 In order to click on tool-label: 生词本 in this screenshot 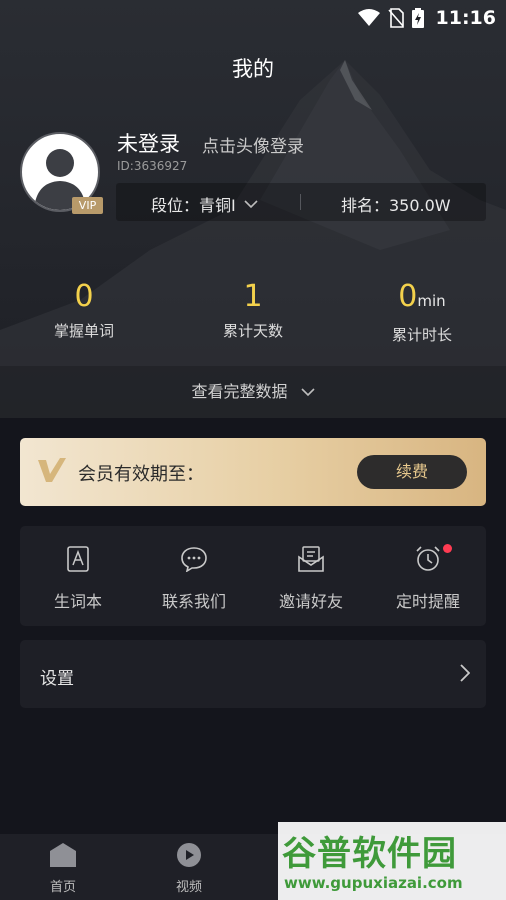, I will do `click(77, 601)`.